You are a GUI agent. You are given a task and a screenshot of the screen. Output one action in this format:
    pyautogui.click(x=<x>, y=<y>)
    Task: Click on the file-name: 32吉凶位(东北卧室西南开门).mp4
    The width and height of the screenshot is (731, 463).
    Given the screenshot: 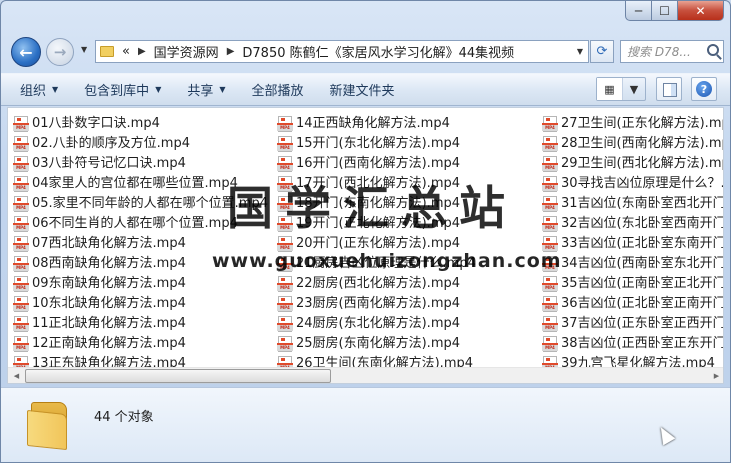 What is the action you would take?
    pyautogui.click(x=642, y=223)
    